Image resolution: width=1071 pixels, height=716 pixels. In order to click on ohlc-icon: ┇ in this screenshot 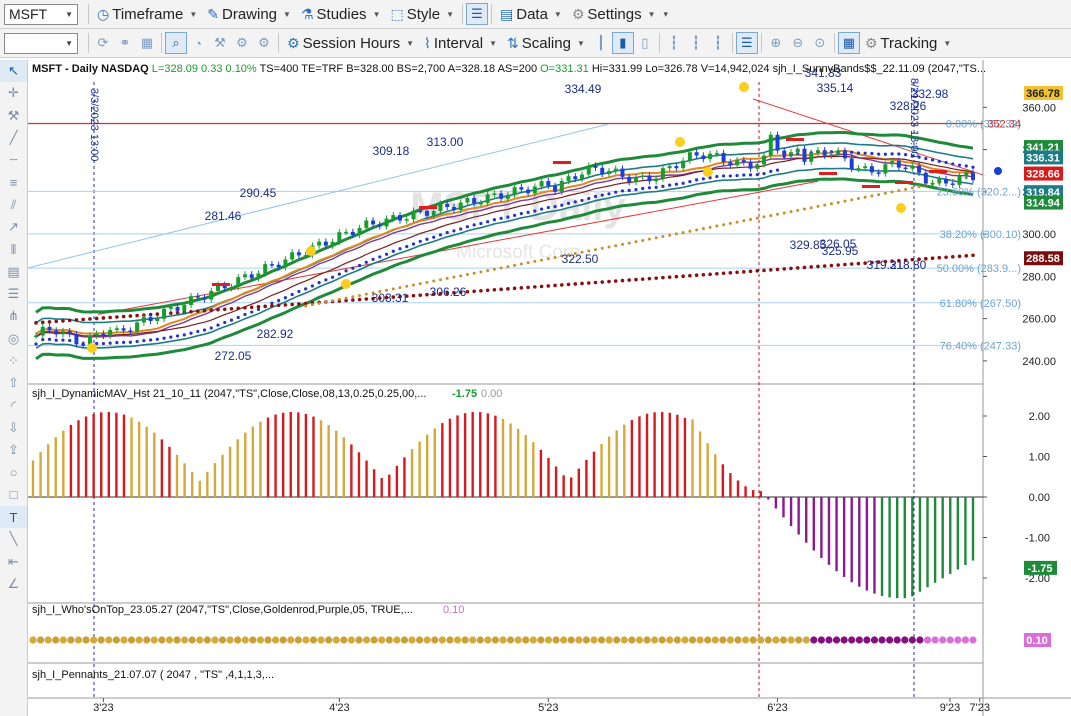, I will do `click(674, 43)`.